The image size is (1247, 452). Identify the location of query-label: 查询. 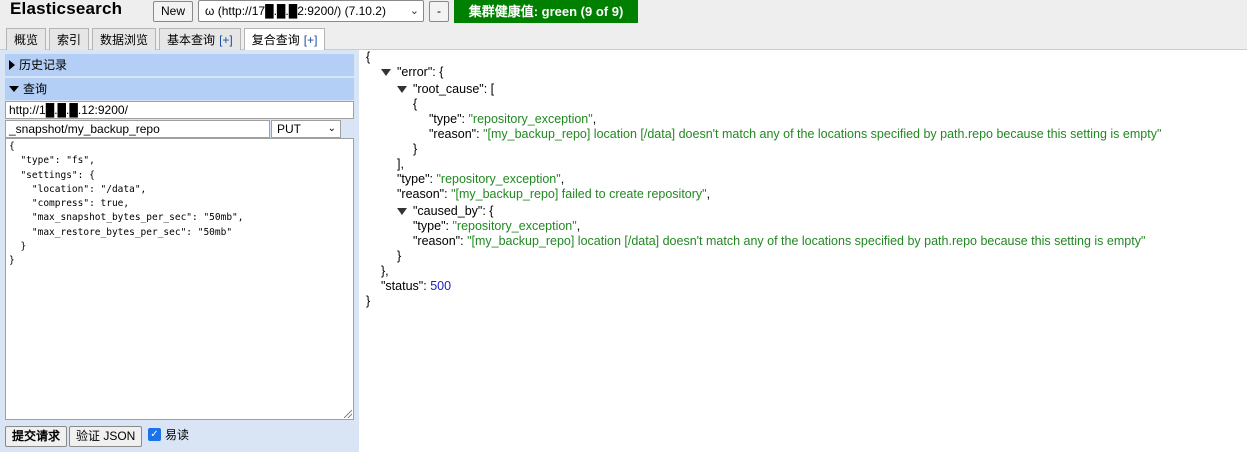
(35, 89).